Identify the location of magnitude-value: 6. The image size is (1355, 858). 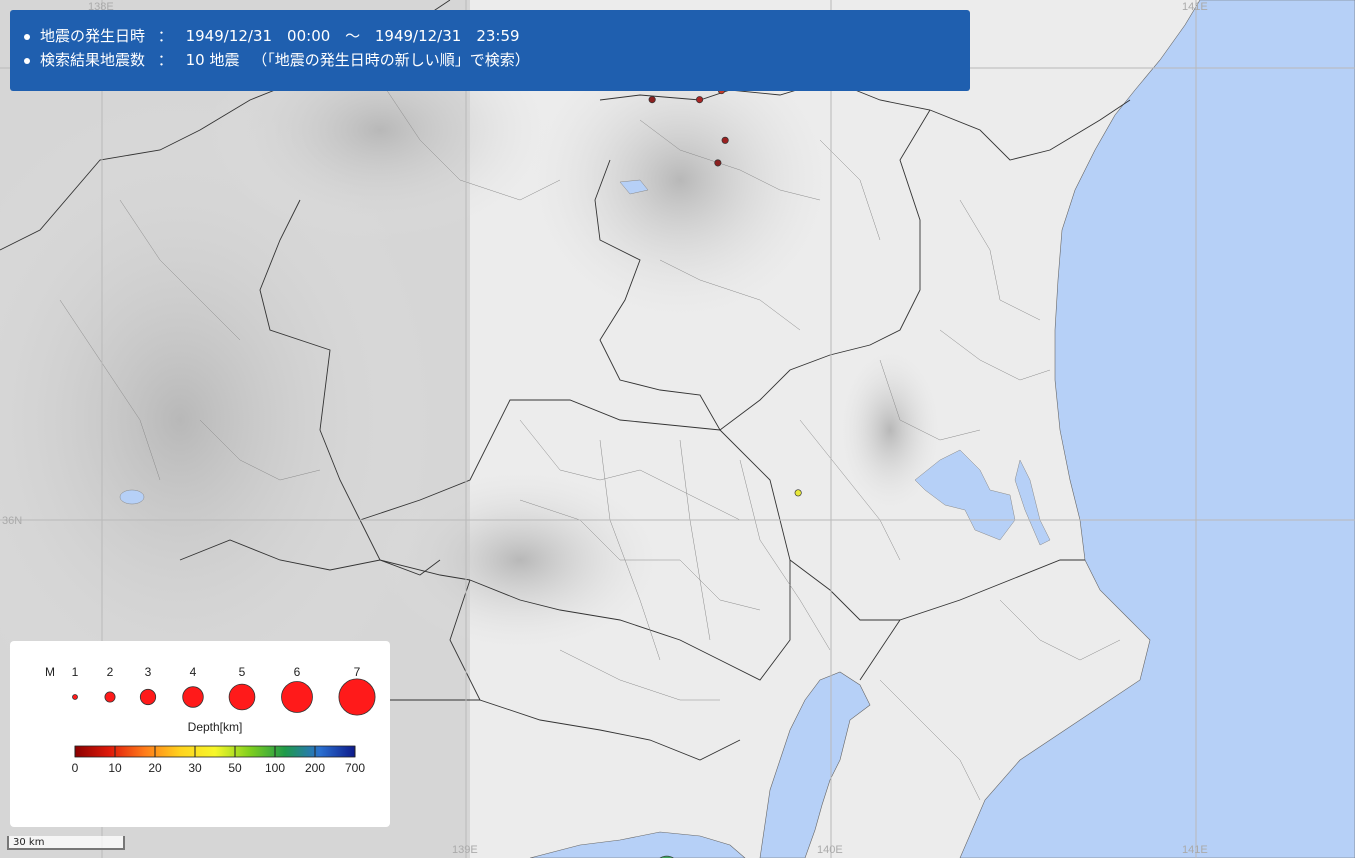
(297, 672).